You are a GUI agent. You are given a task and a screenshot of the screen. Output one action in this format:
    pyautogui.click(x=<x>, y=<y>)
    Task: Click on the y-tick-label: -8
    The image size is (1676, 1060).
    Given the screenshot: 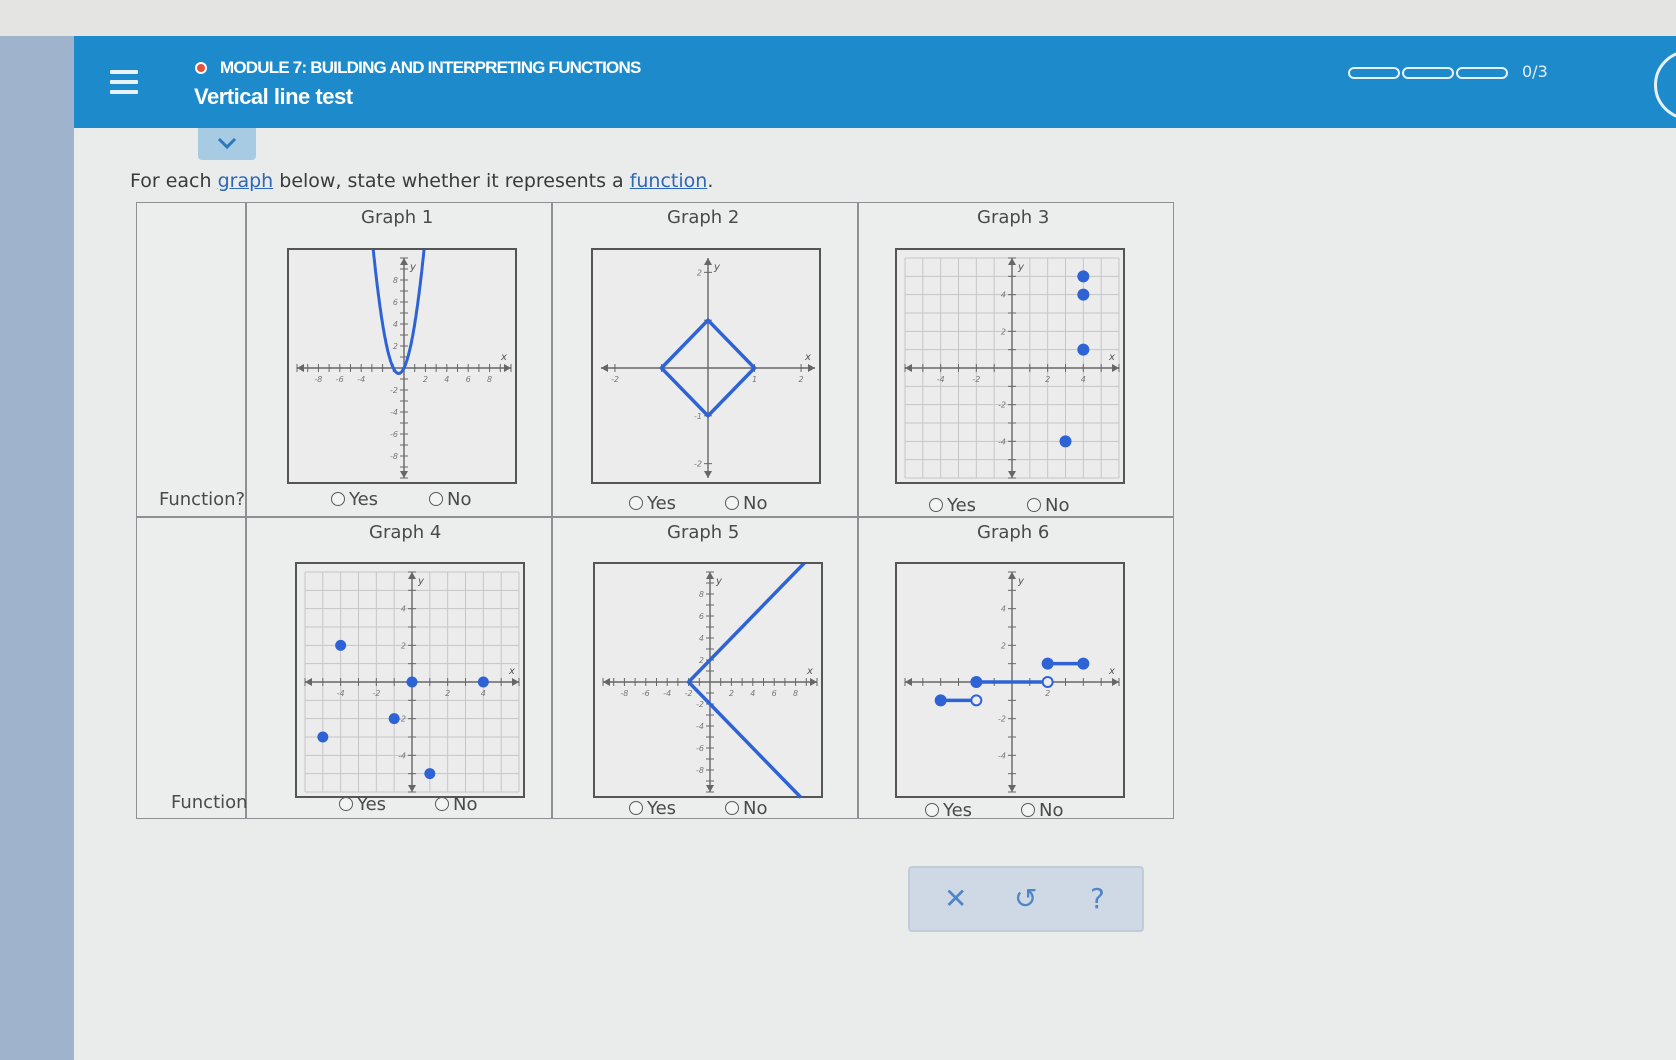 What is the action you would take?
    pyautogui.click(x=700, y=770)
    